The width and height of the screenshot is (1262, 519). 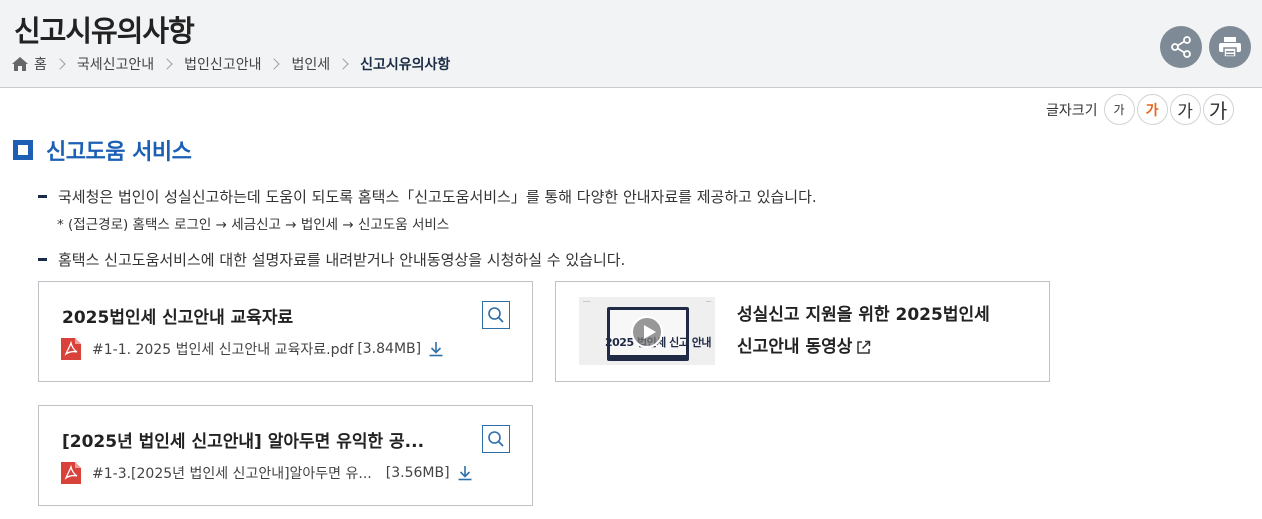 What do you see at coordinates (40, 65) in the screenshot?
I see `breadcrumb-label: 홈` at bounding box center [40, 65].